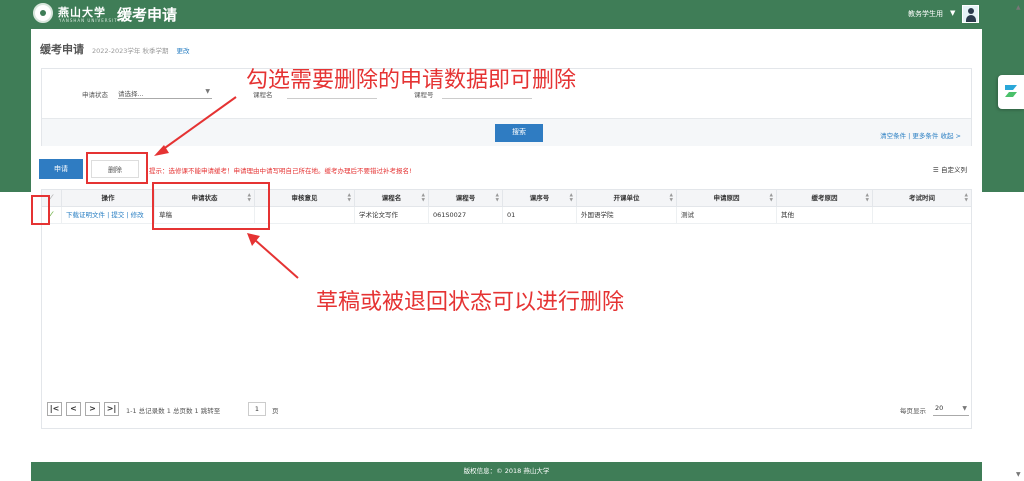 Image resolution: width=1024 pixels, height=481 pixels. I want to click on annotation-text-bottom: 草稿或被退回状态可以进行删除, so click(470, 302).